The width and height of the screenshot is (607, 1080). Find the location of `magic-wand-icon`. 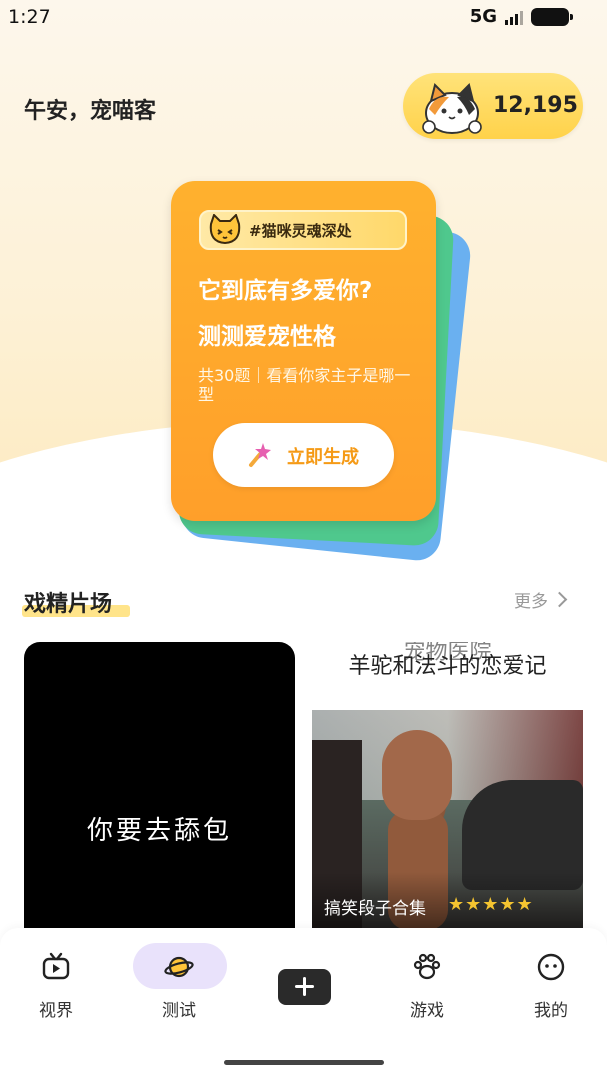

magic-wand-icon is located at coordinates (260, 455).